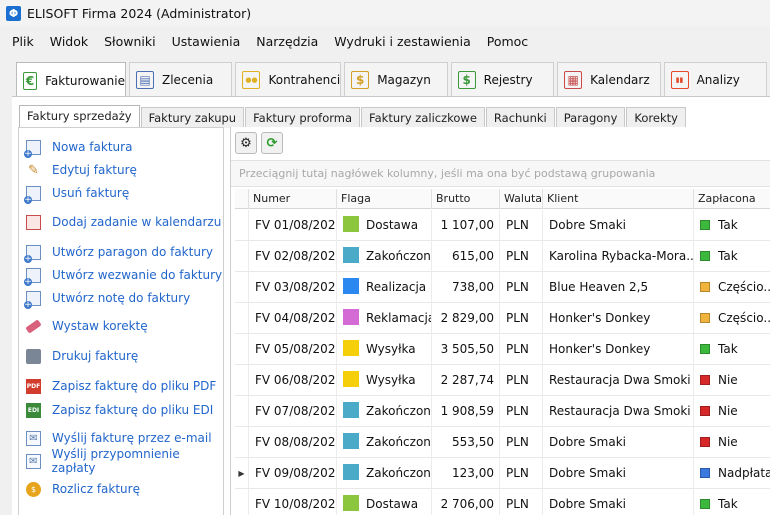  Describe the element at coordinates (78, 148) in the screenshot. I see `action-new-invoice: Nowa faktura` at that location.